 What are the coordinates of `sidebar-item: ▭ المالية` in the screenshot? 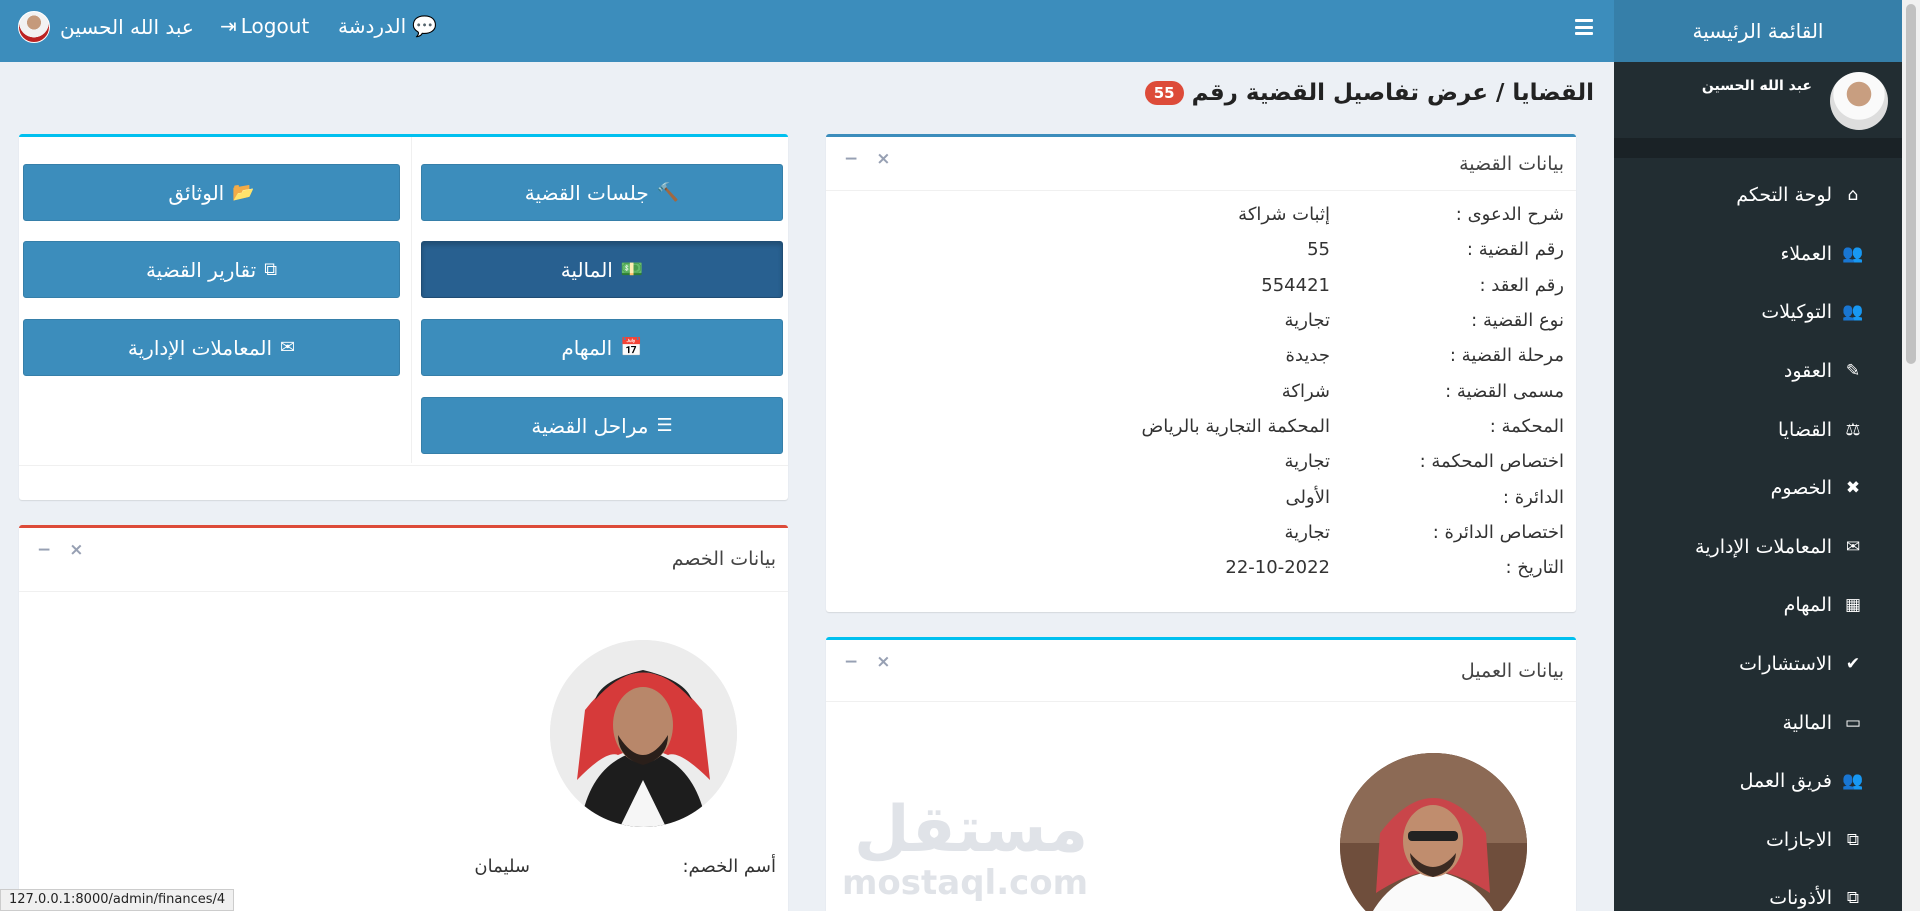 It's located at (1758, 722).